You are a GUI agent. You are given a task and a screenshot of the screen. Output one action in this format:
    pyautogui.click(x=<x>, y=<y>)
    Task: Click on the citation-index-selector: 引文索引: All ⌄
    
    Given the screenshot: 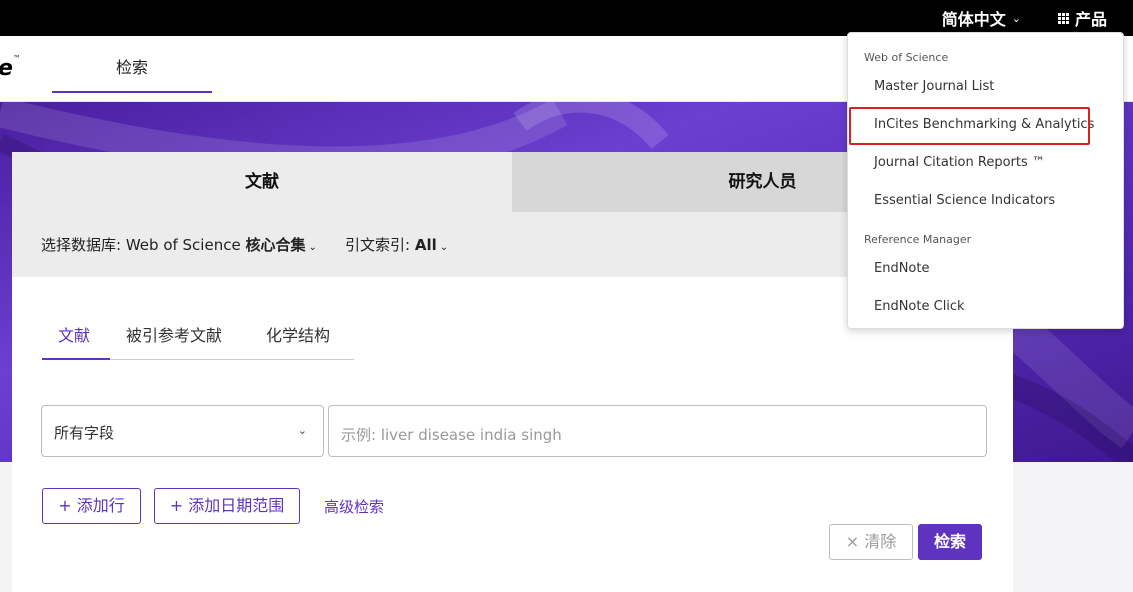 What is the action you would take?
    pyautogui.click(x=396, y=244)
    